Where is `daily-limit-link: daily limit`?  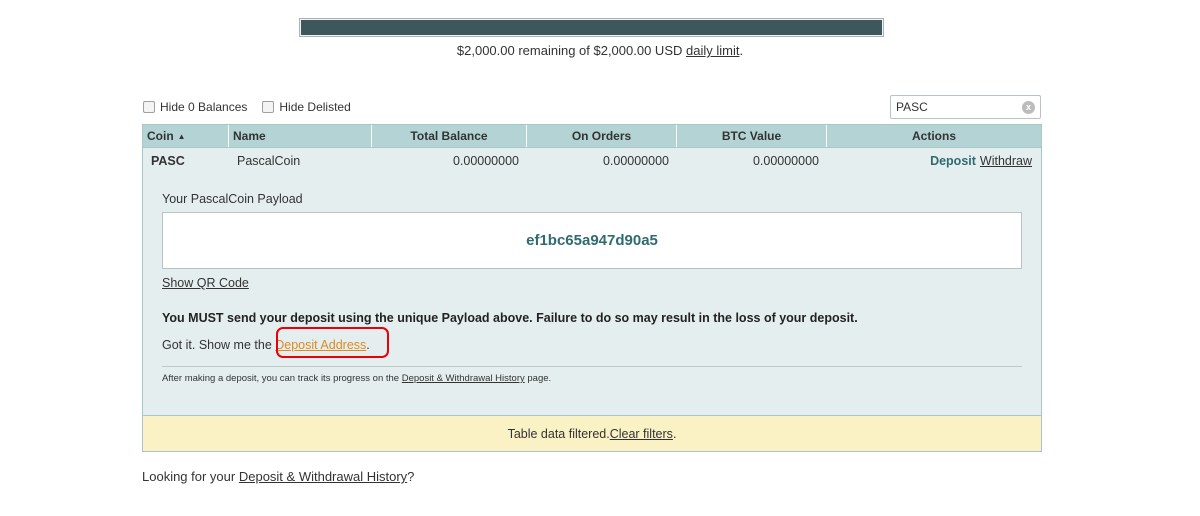
daily-limit-link: daily limit is located at coordinates (712, 50).